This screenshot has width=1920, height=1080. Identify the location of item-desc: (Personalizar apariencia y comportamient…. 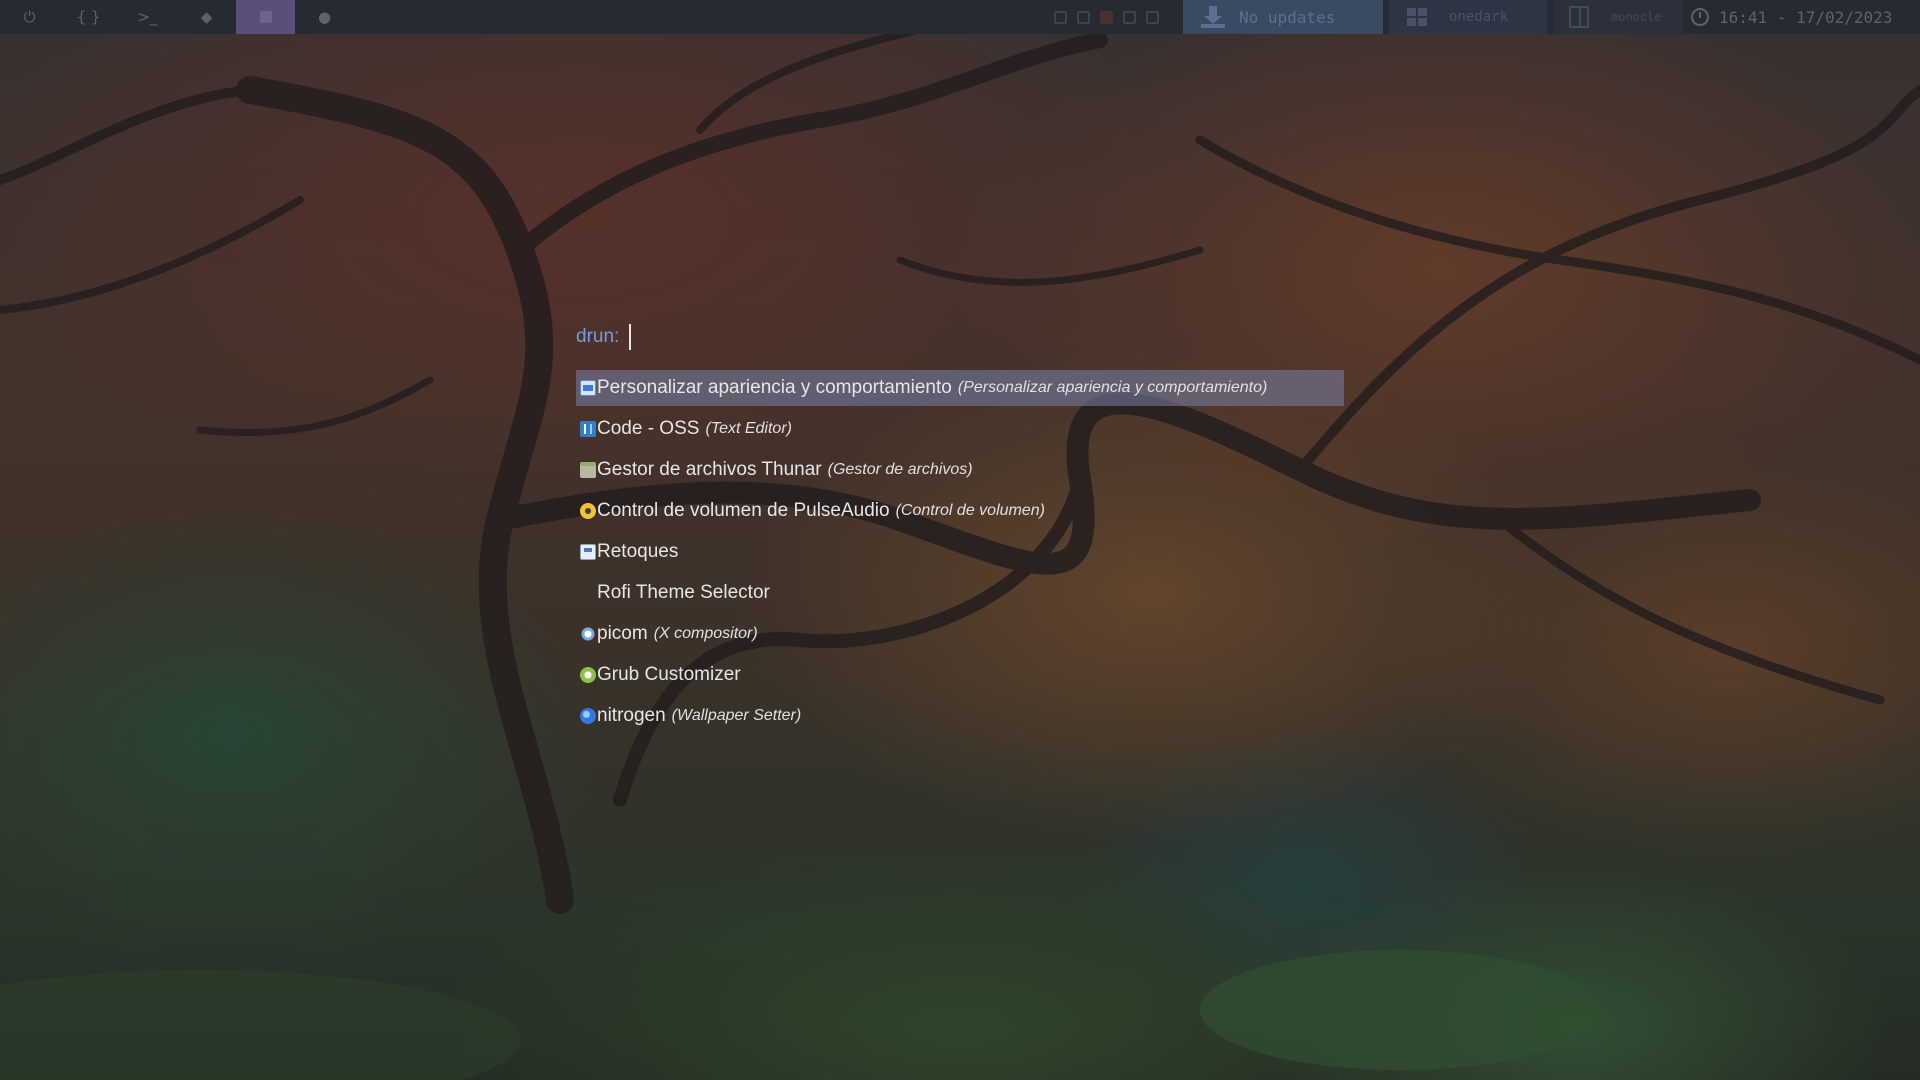
(1112, 387).